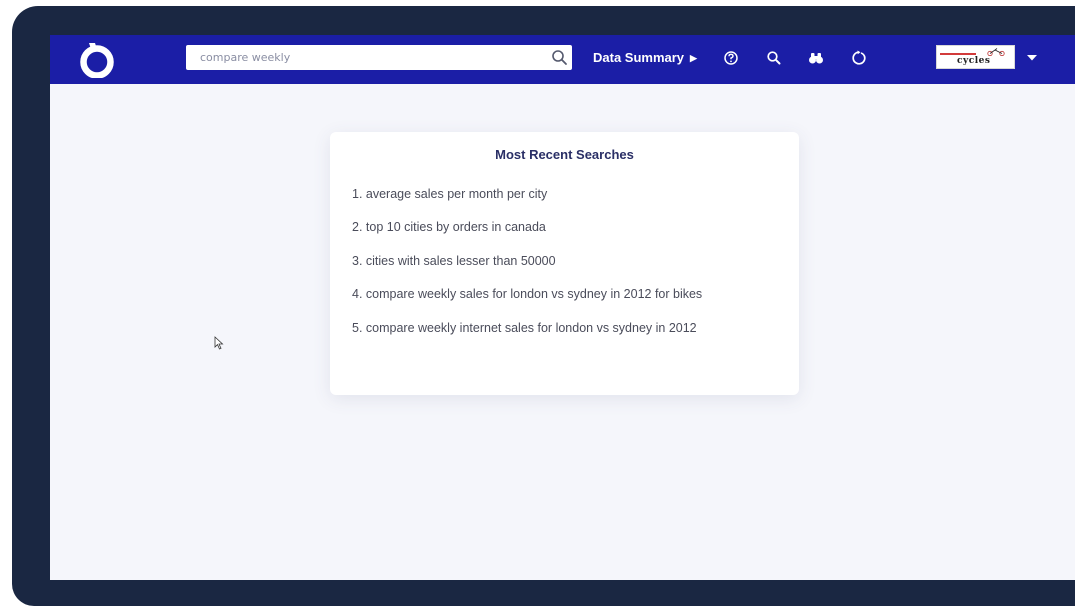 This screenshot has width=1075, height=609. I want to click on recent-search-item: 1. average sales per month per city, so click(527, 203).